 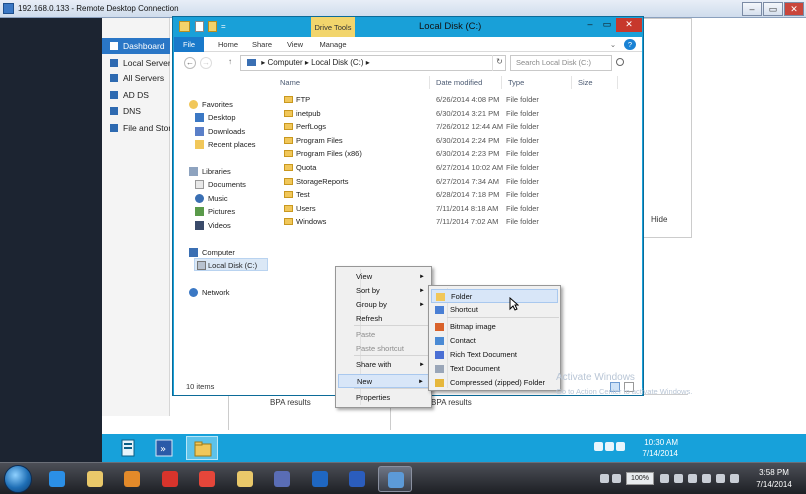 What do you see at coordinates (295, 44) in the screenshot?
I see `tab-view: View` at bounding box center [295, 44].